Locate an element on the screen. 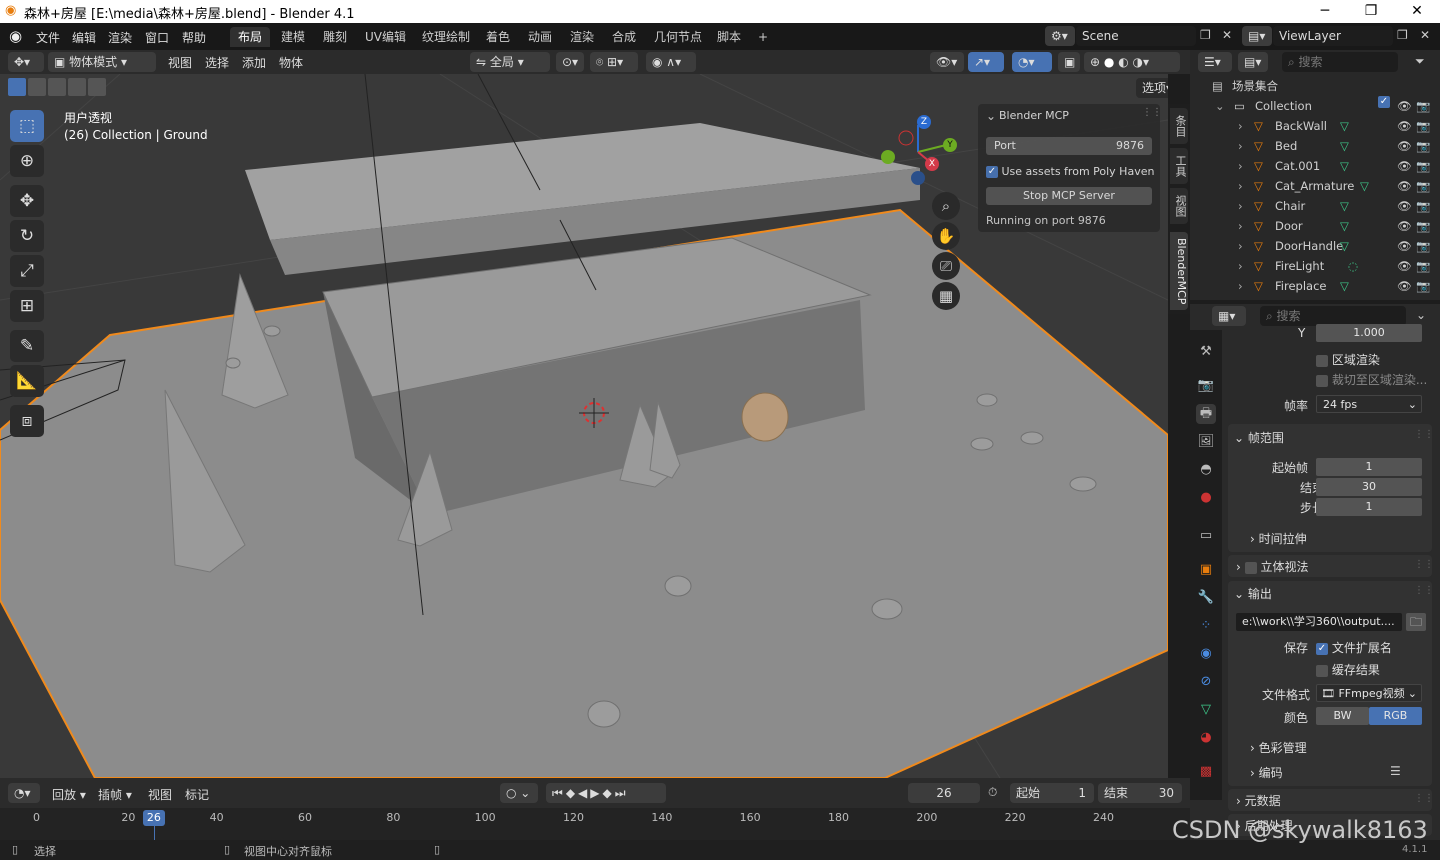  minimize-button: ─ is located at coordinates (1325, 11).